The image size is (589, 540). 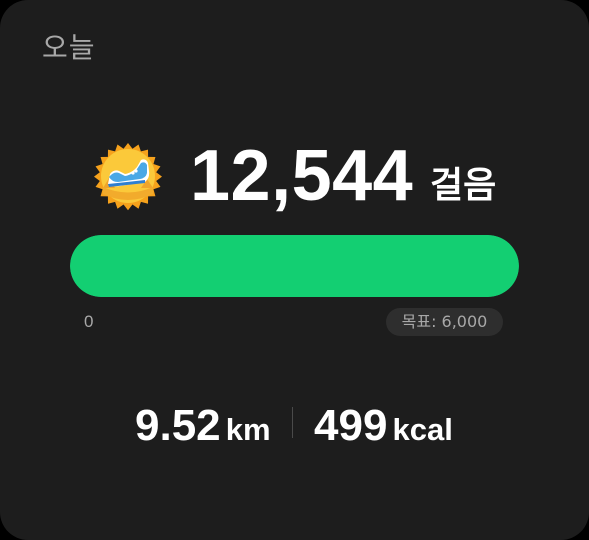 I want to click on distance-metric: 9.52 km, so click(x=203, y=426).